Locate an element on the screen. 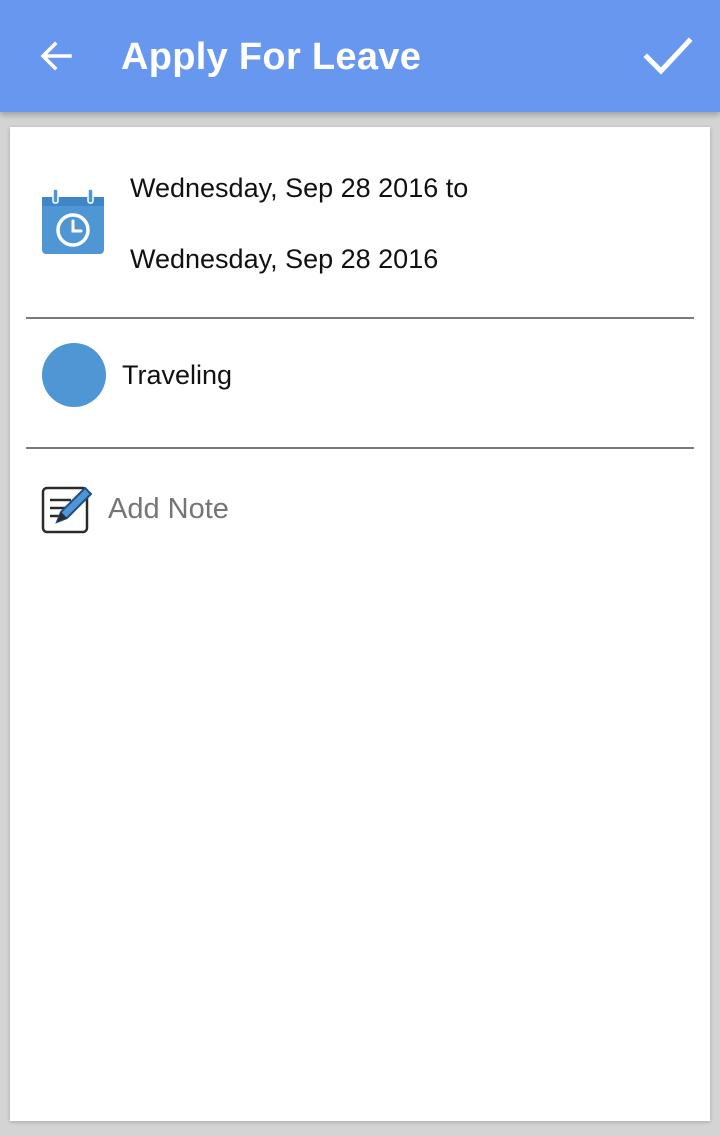 This screenshot has height=1136, width=720. confirm-button is located at coordinates (668, 56).